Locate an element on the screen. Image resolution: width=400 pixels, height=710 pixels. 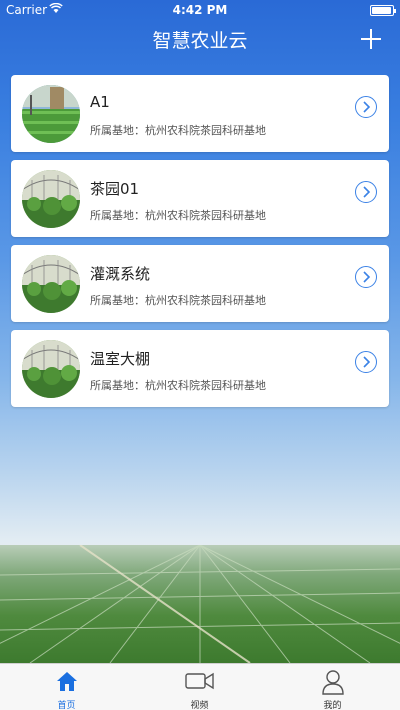
status-bar: Carrier 4:42 PM is located at coordinates (200, 10).